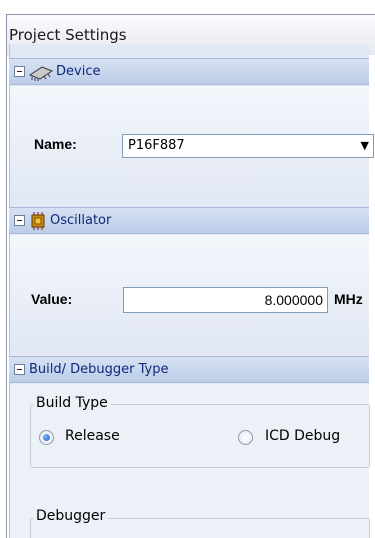 Image resolution: width=375 pixels, height=538 pixels. What do you see at coordinates (245, 437) in the screenshot?
I see `icd-debug-radio` at bounding box center [245, 437].